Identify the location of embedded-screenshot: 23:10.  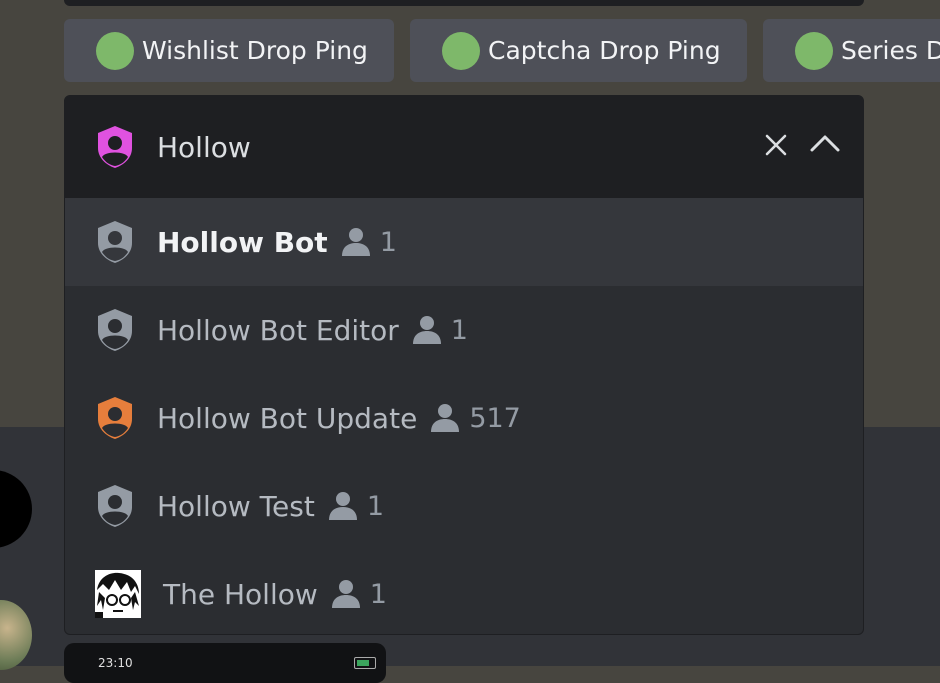
(225, 663).